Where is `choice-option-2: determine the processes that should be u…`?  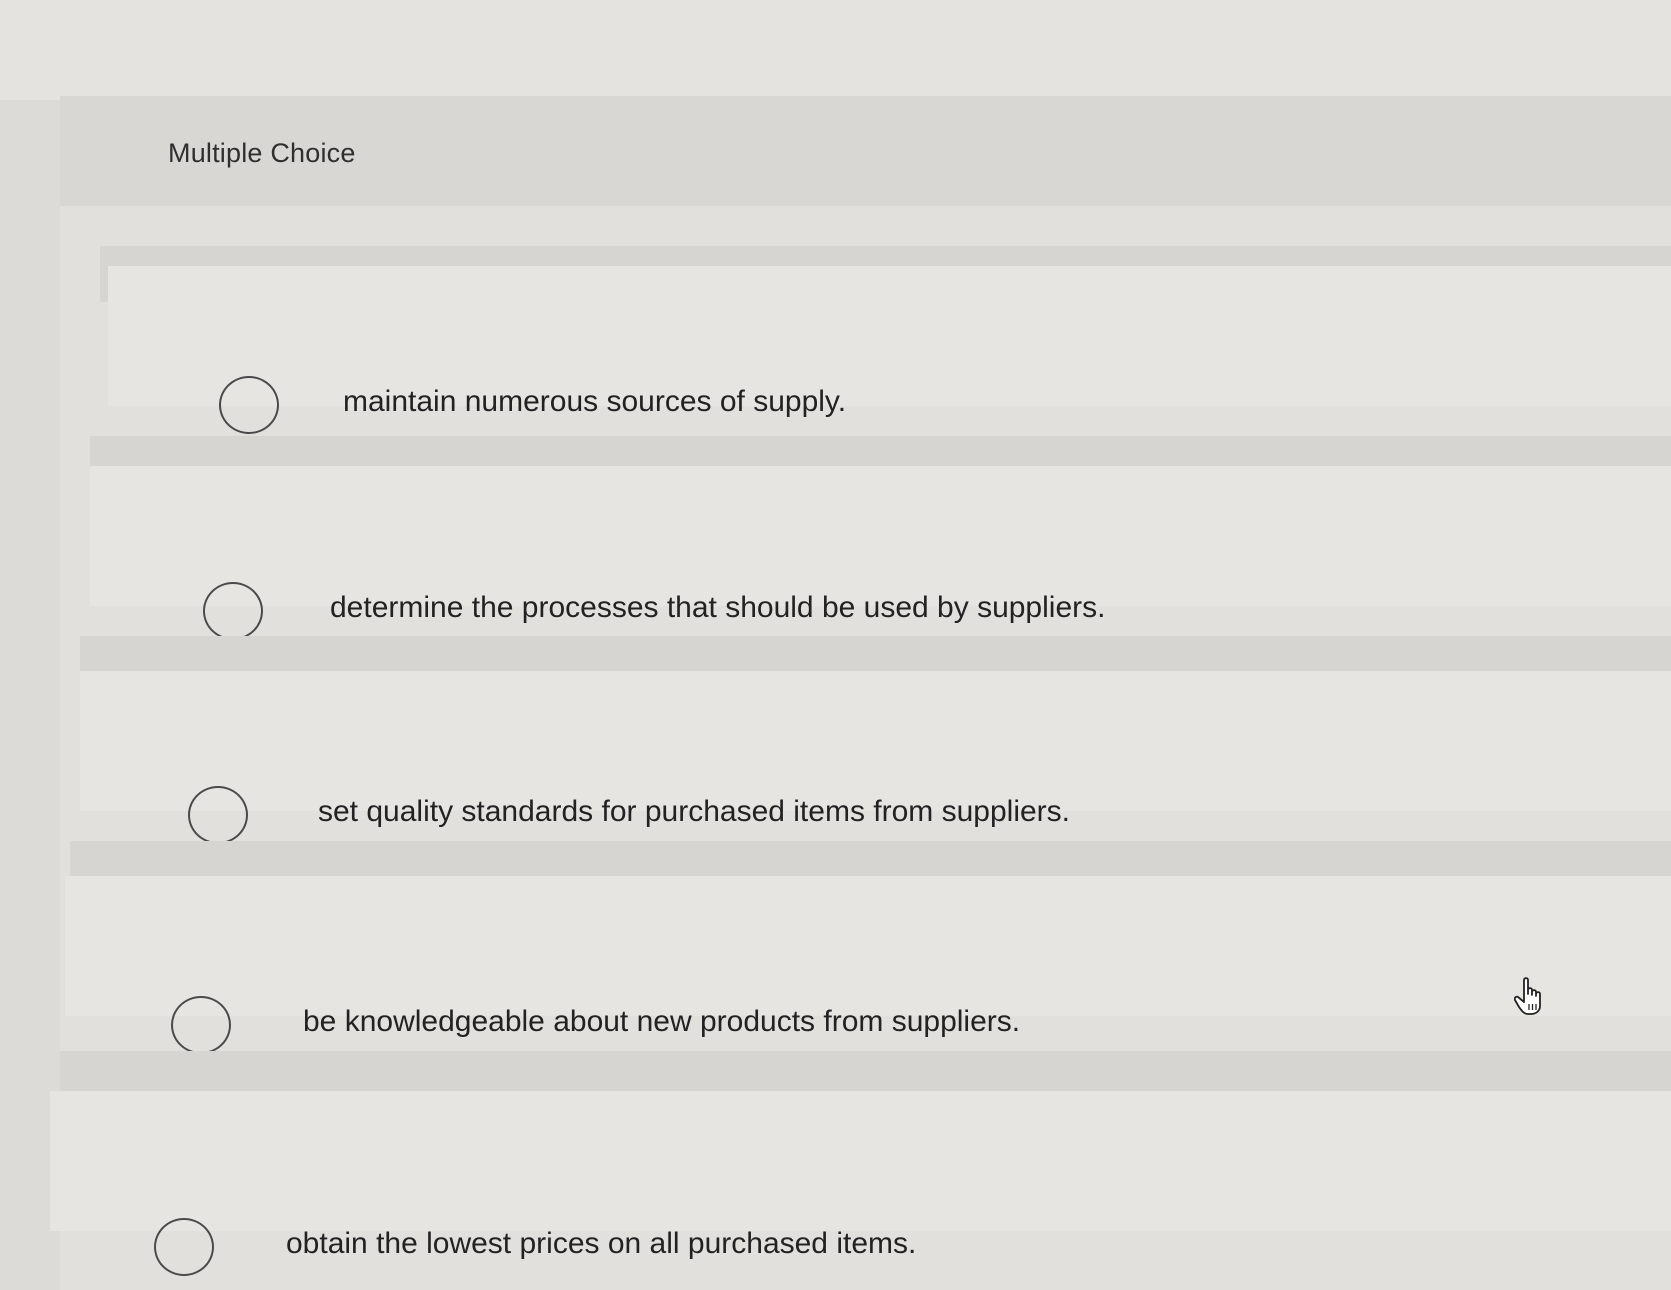 choice-option-2: determine the processes that should be u… is located at coordinates (880, 553).